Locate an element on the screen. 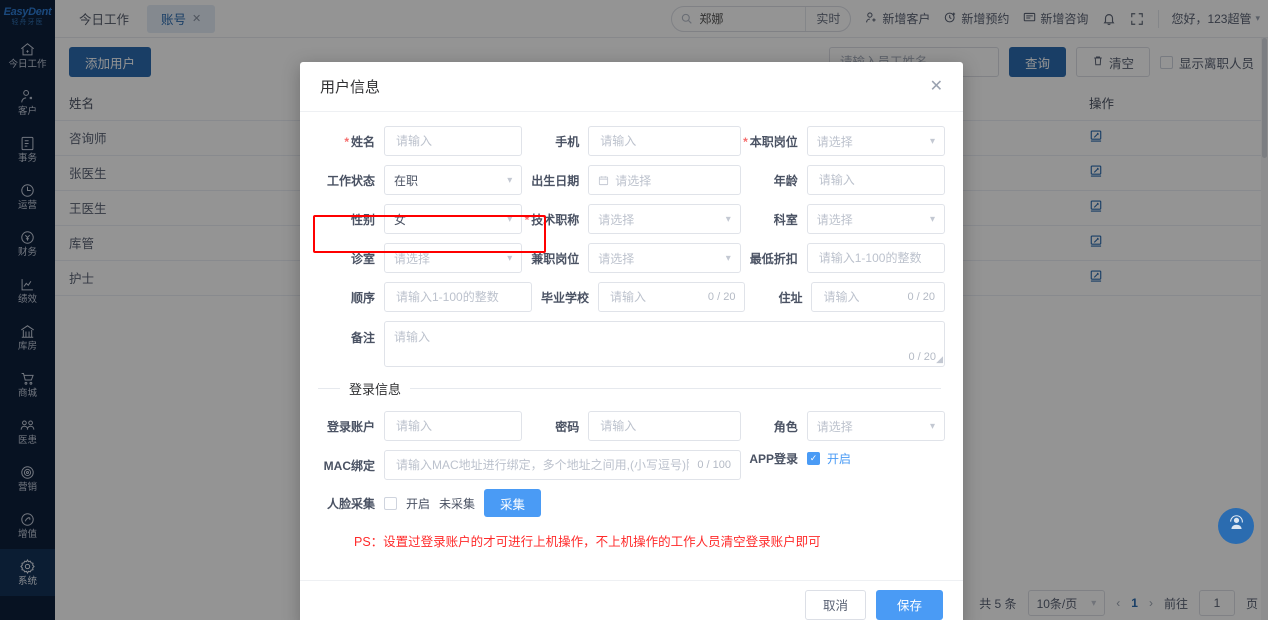  login-section-title: 登录信息 is located at coordinates (375, 389).